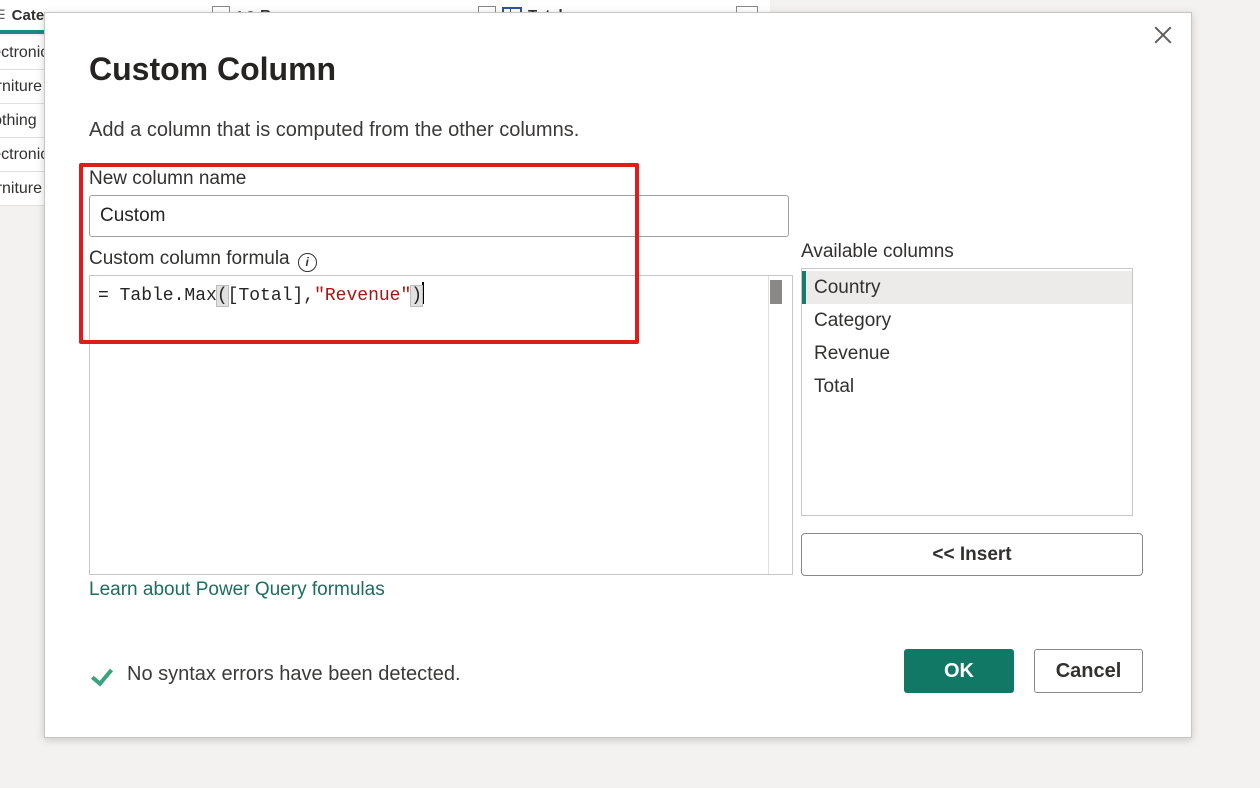 The height and width of the screenshot is (788, 1260). I want to click on close-icon, so click(1163, 35).